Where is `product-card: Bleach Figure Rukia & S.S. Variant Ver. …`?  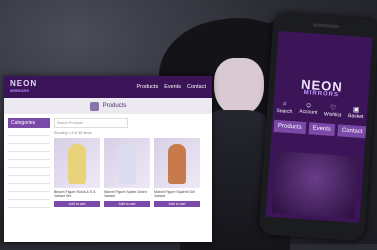 product-card: Bleach Figure Rukia & S.S. Variant Ver. … is located at coordinates (77, 172).